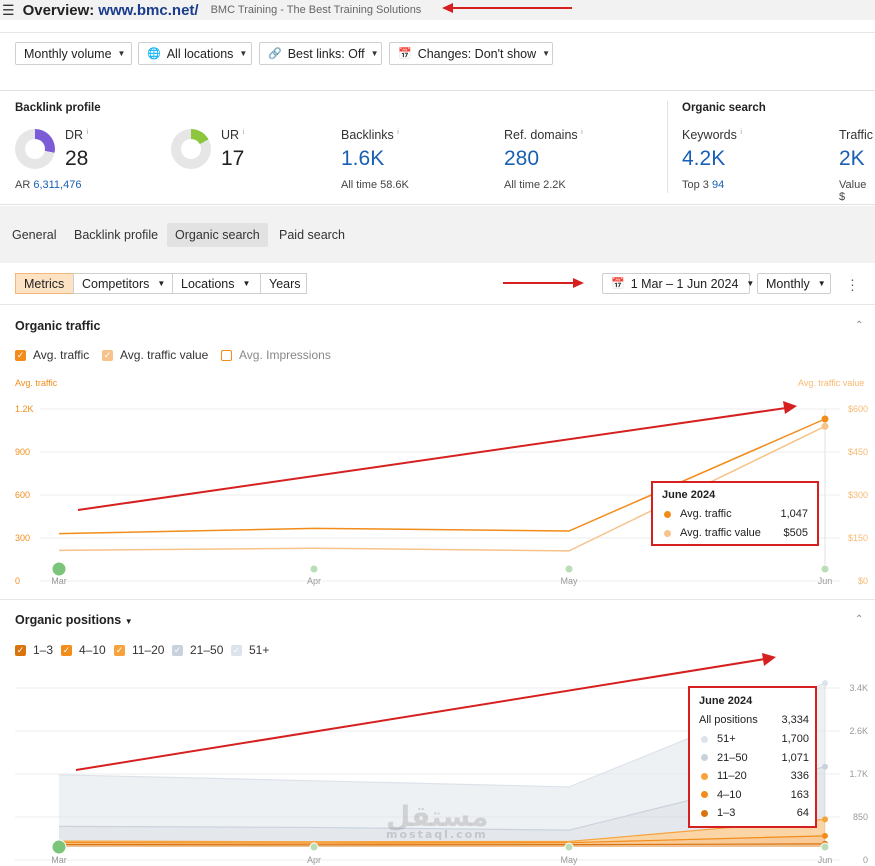 Image resolution: width=875 pixels, height=866 pixels. What do you see at coordinates (362, 159) in the screenshot?
I see `backlinks-value: 1.6K` at bounding box center [362, 159].